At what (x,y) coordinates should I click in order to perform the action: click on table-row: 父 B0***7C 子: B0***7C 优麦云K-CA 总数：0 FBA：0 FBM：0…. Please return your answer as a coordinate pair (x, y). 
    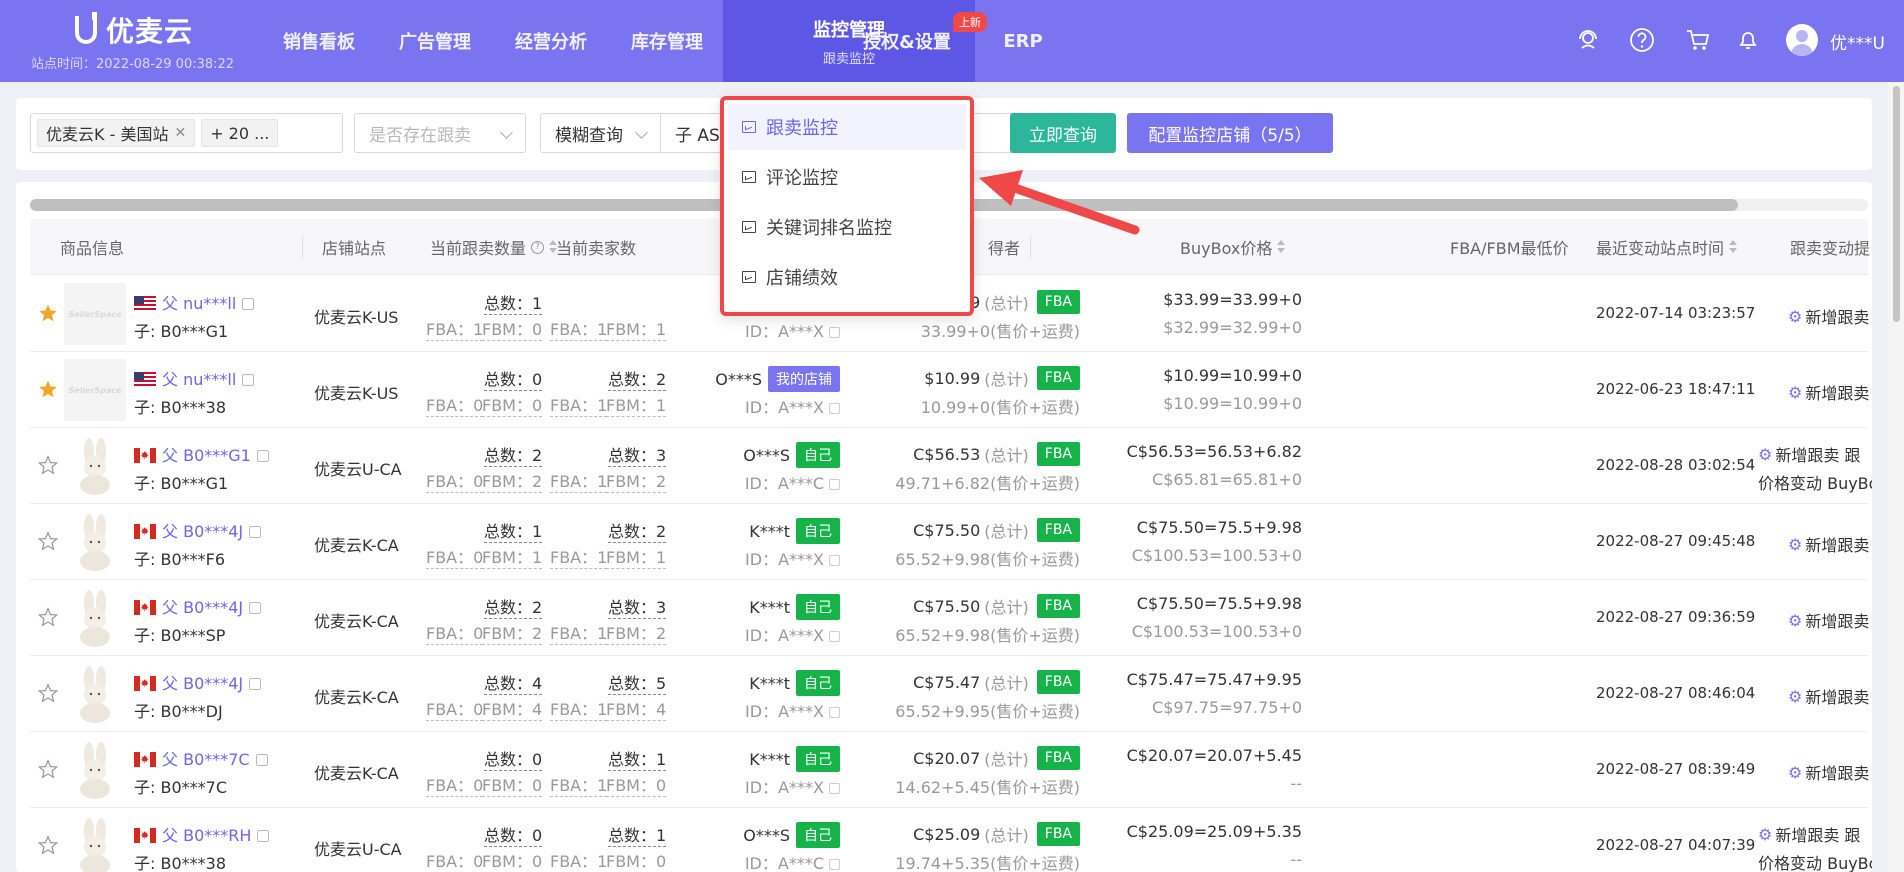
    Looking at the image, I should click on (949, 770).